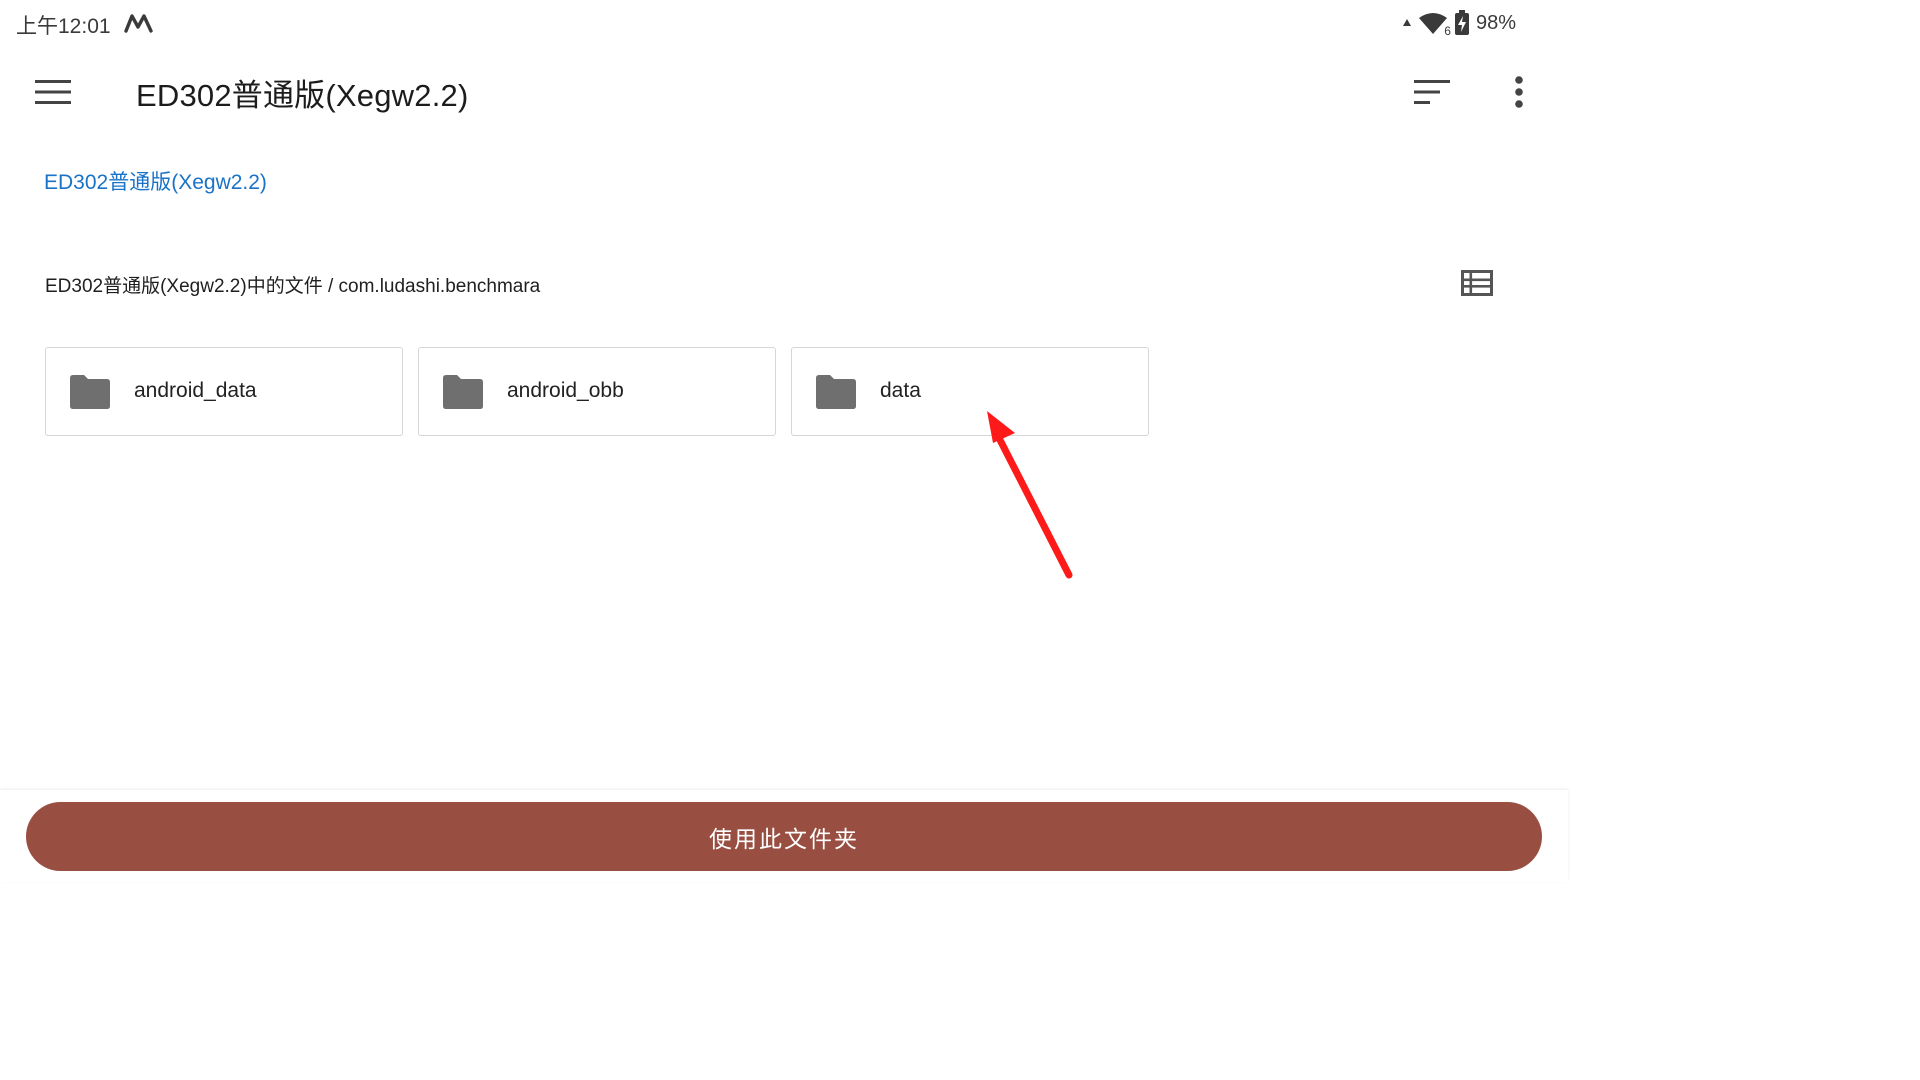 The width and height of the screenshot is (1920, 1080). Describe the element at coordinates (784, 92) in the screenshot. I see `app-bar: ED302普通版(Xegw2.2)` at that location.